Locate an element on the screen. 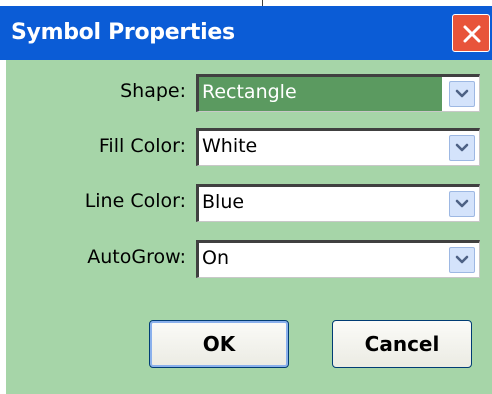 The width and height of the screenshot is (492, 394). title-bar: Symbol Properties is located at coordinates (246, 33).